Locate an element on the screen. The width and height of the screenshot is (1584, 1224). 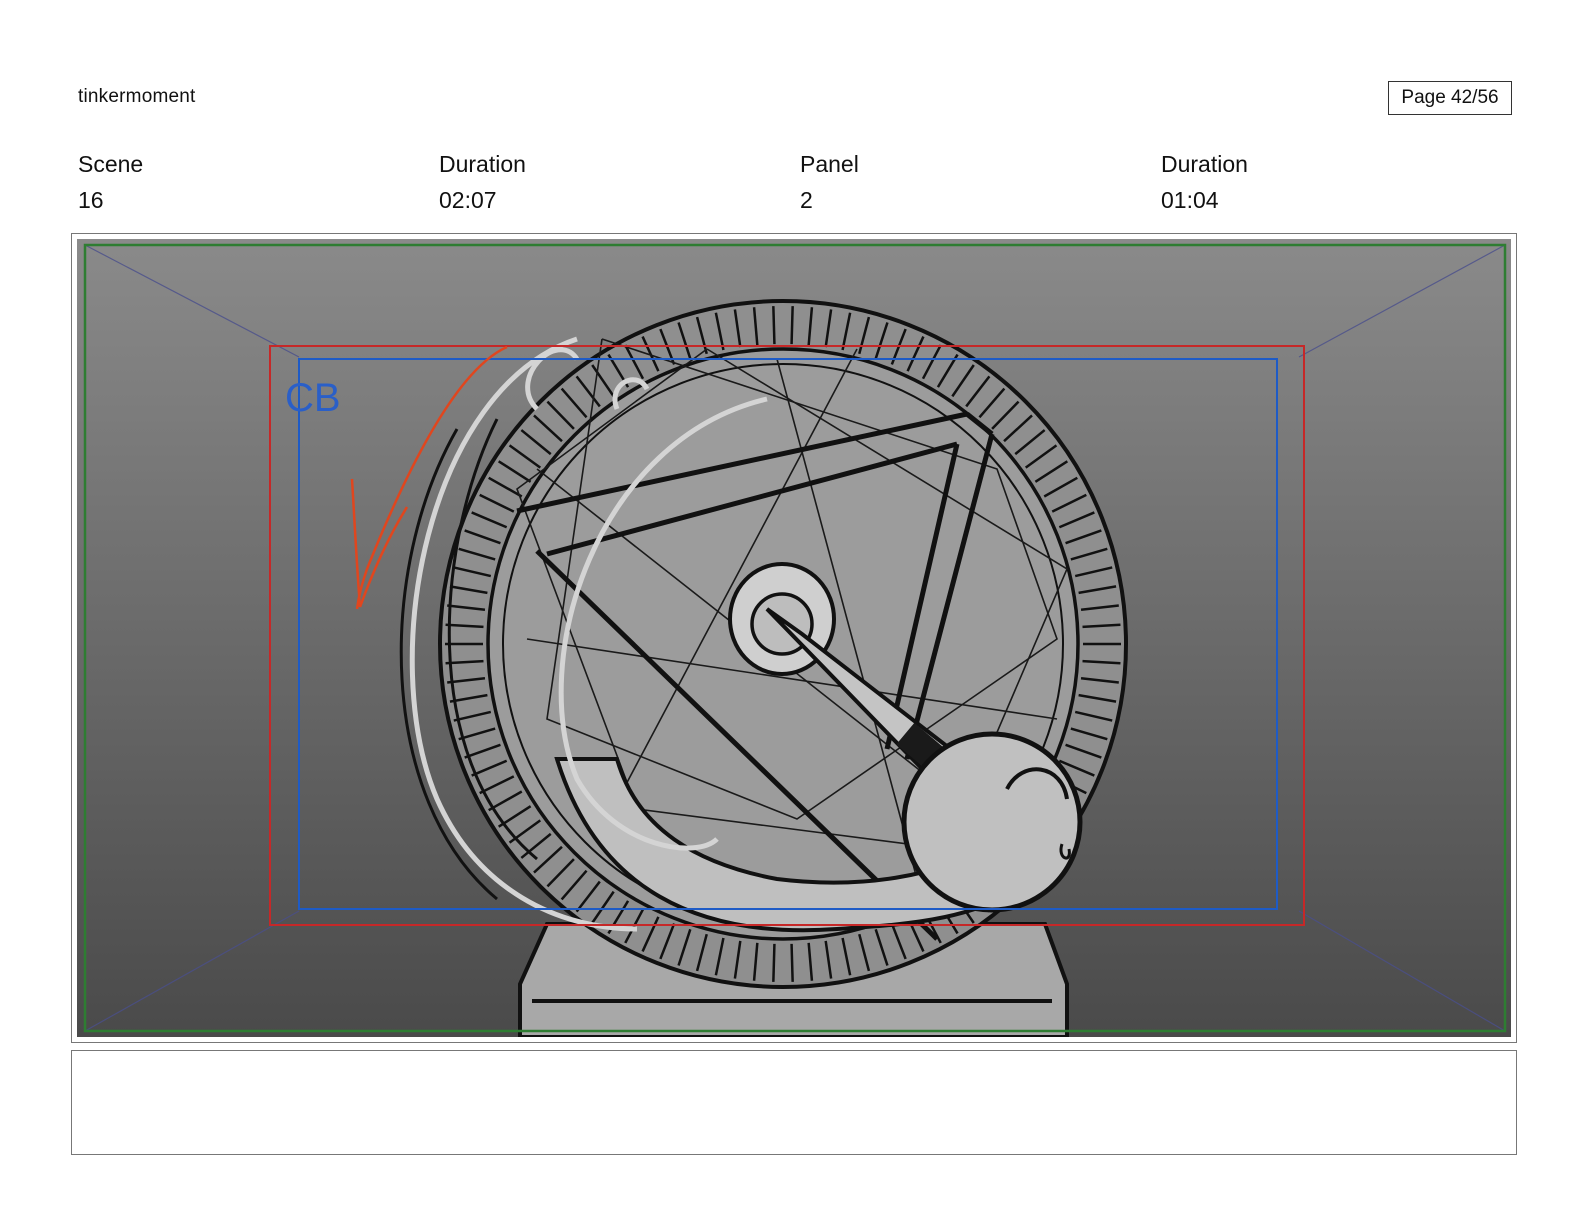
panel-duration-info: Duration 01:04 is located at coordinates (1204, 182).